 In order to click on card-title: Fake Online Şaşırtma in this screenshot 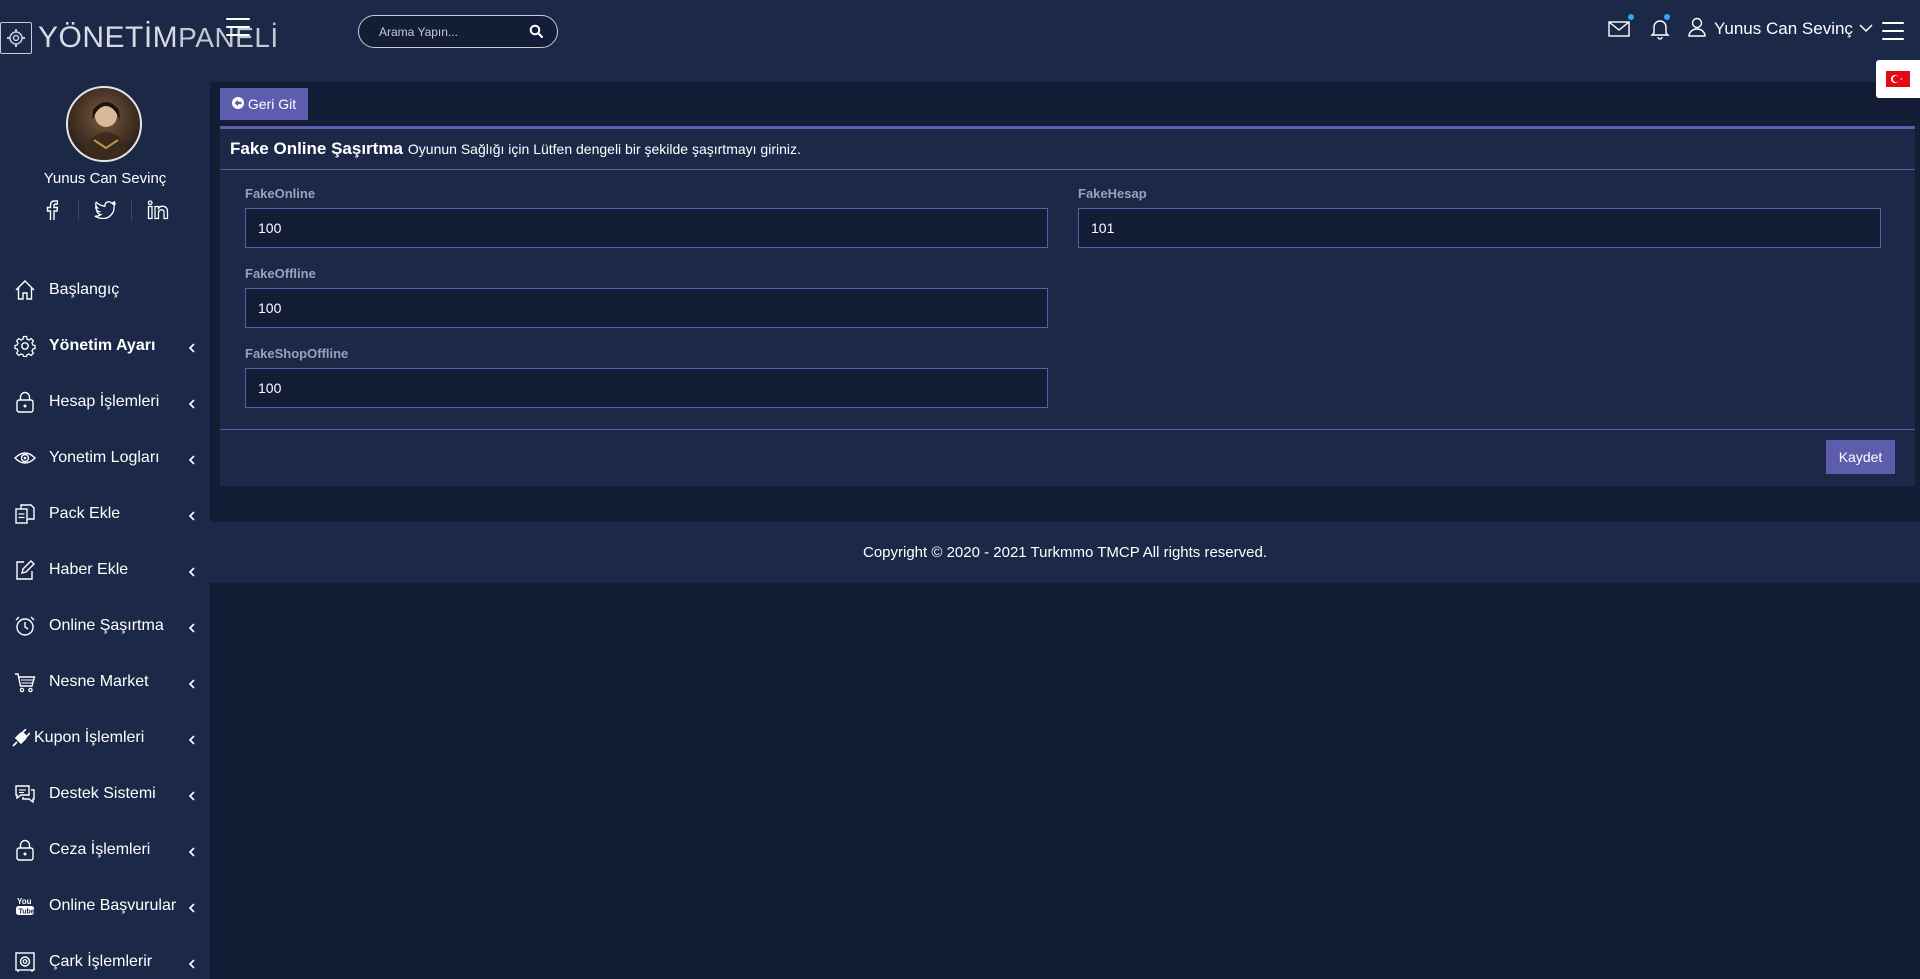, I will do `click(316, 148)`.